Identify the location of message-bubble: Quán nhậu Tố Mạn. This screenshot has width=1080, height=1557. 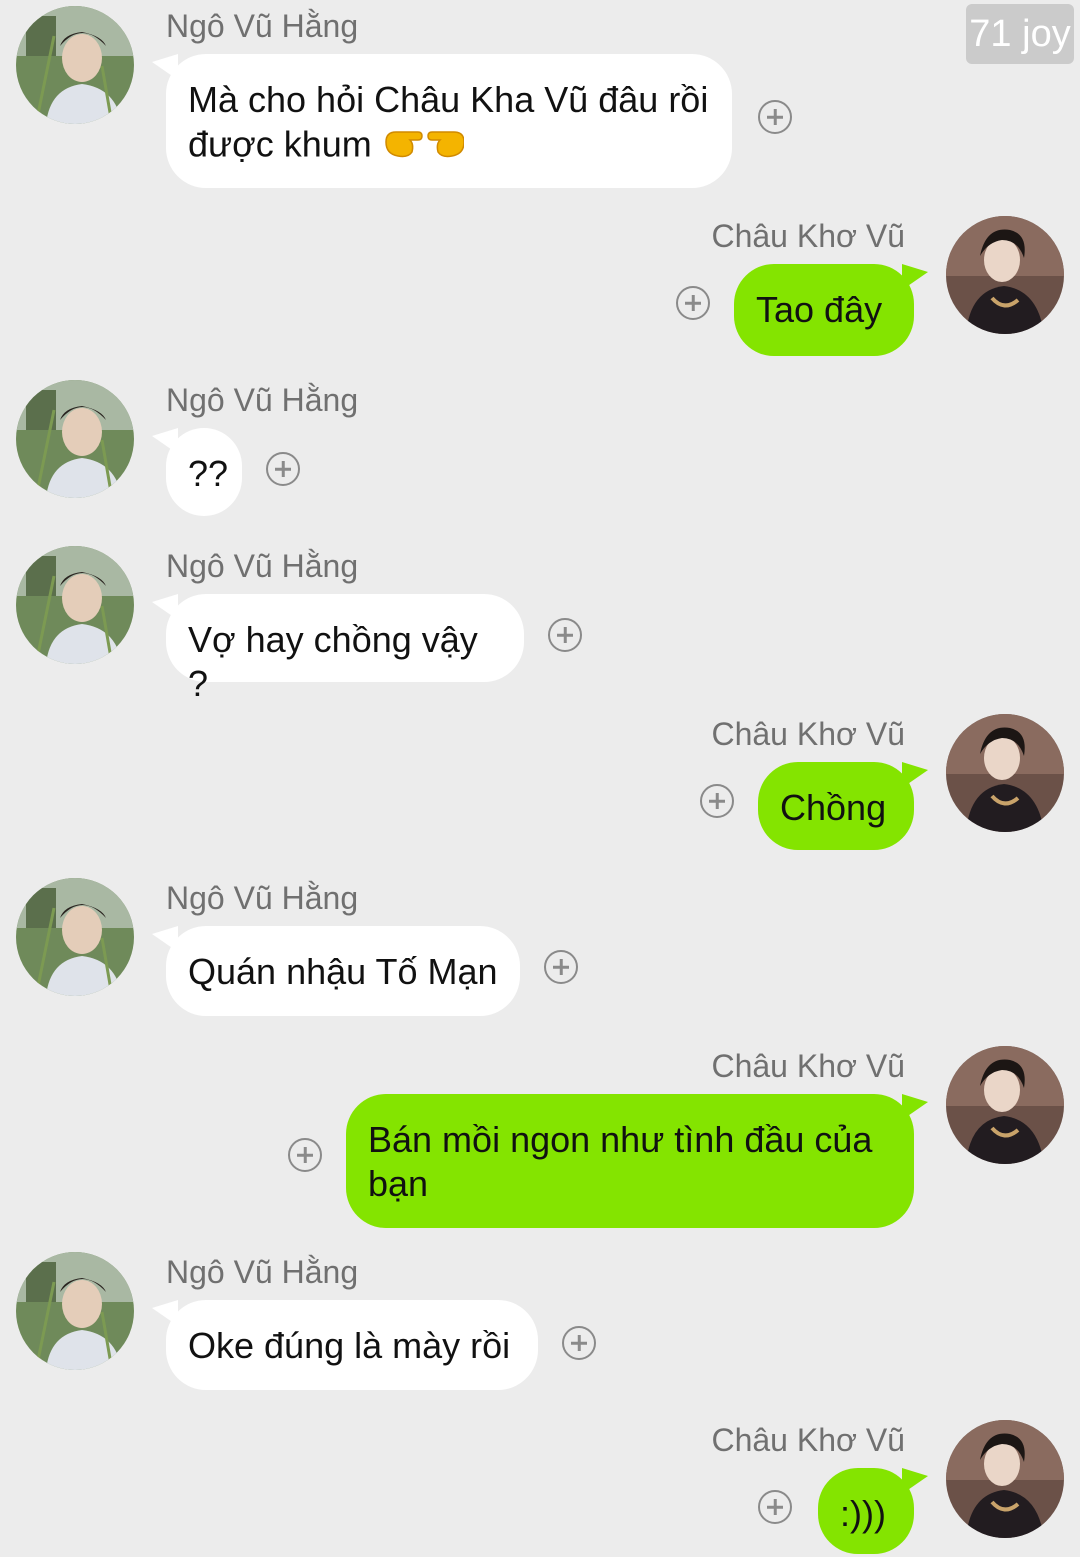
(343, 971).